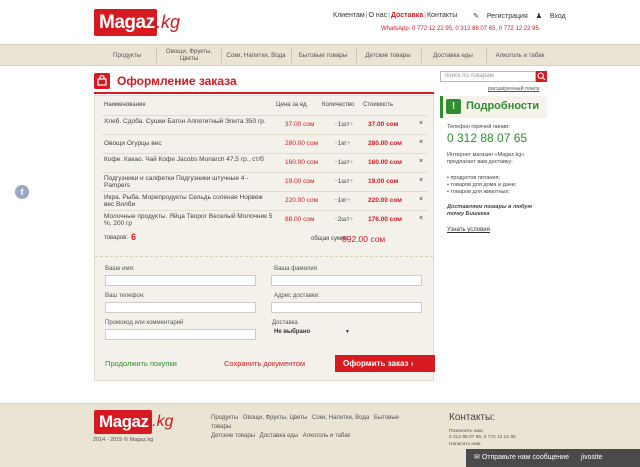 The width and height of the screenshot is (640, 467). Describe the element at coordinates (127, 55) in the screenshot. I see `category-products: Продукты` at that location.